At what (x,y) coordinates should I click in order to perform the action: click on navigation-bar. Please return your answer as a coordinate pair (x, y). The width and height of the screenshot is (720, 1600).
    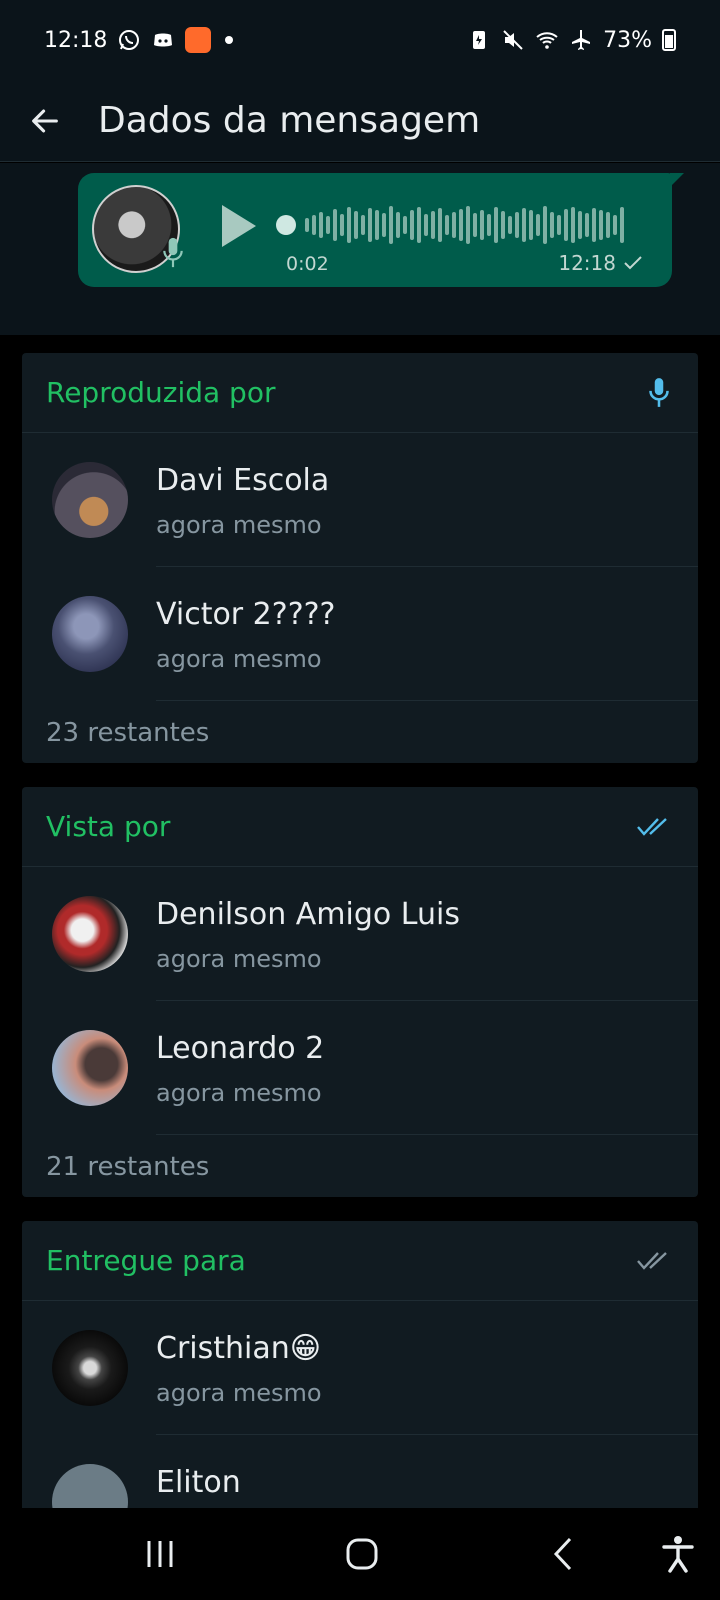
    Looking at the image, I should click on (360, 1554).